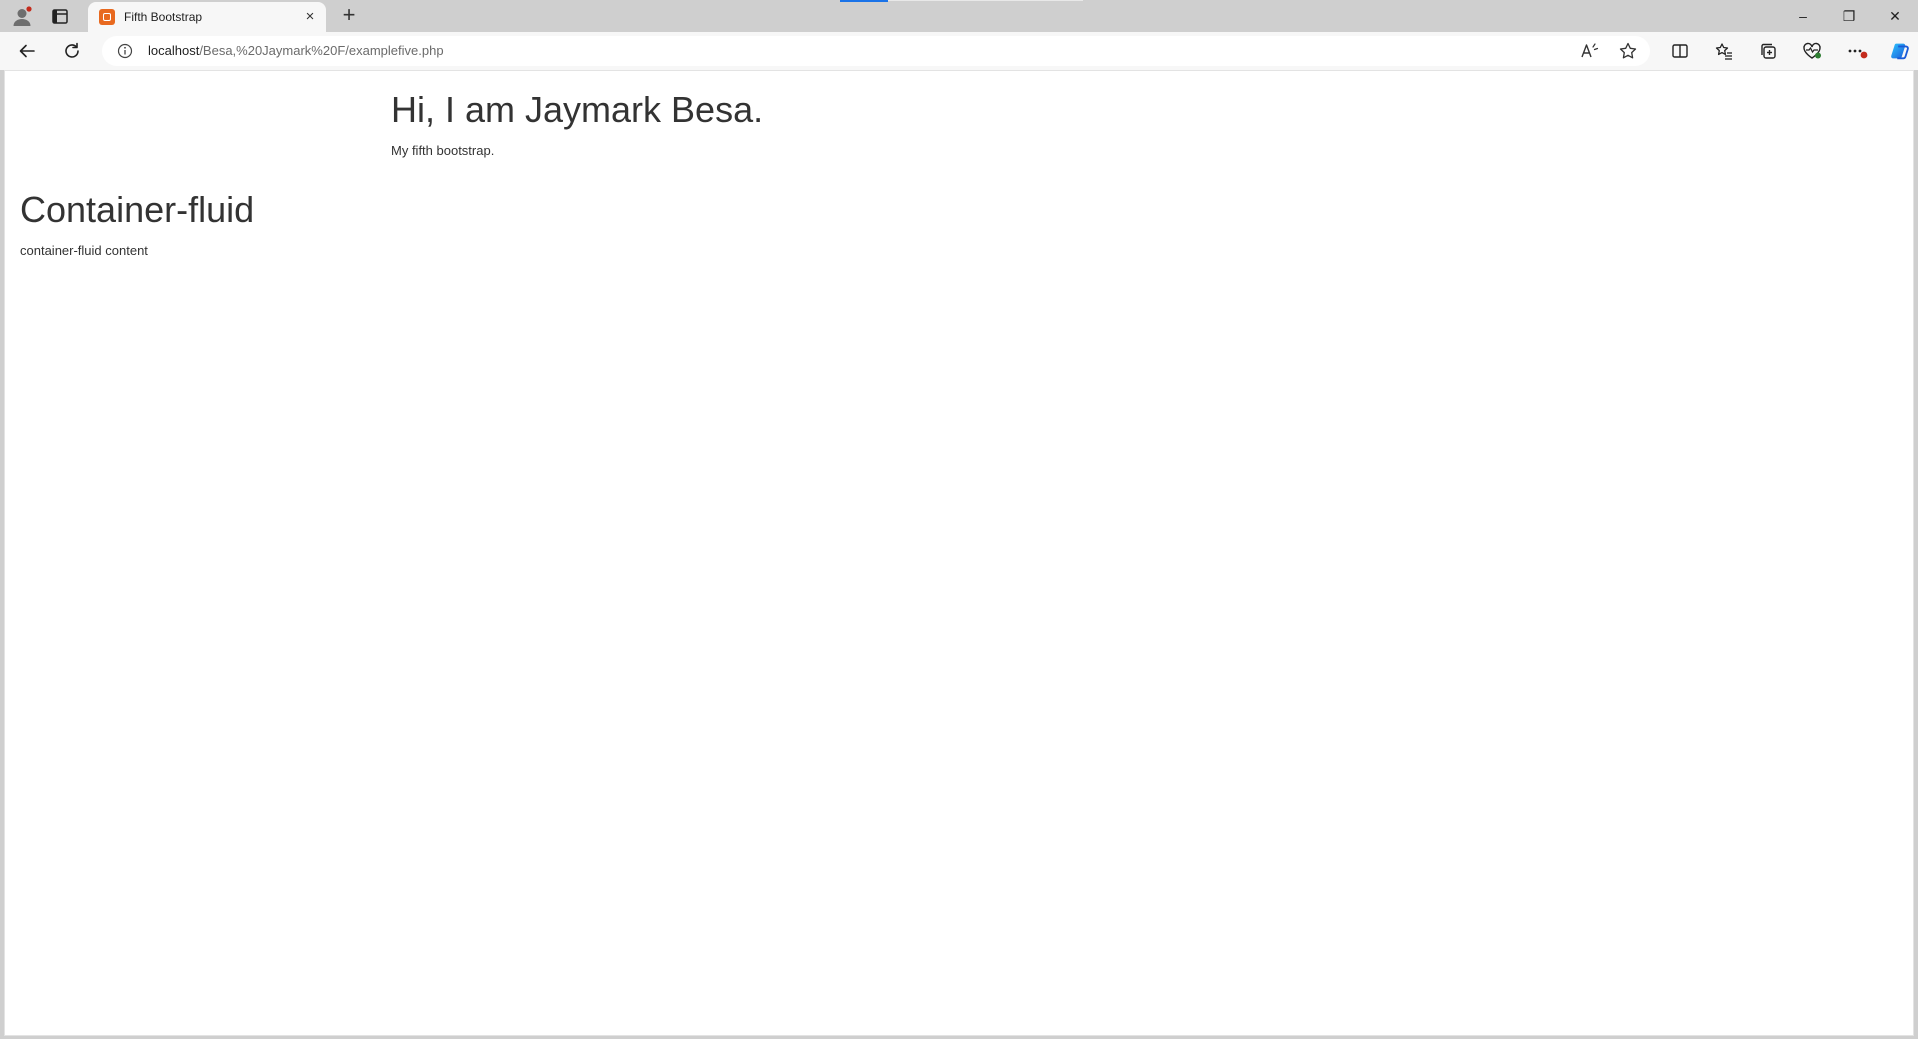 The width and height of the screenshot is (1918, 1039). Describe the element at coordinates (137, 209) in the screenshot. I see `container-fluid-title: Container-fluid` at that location.